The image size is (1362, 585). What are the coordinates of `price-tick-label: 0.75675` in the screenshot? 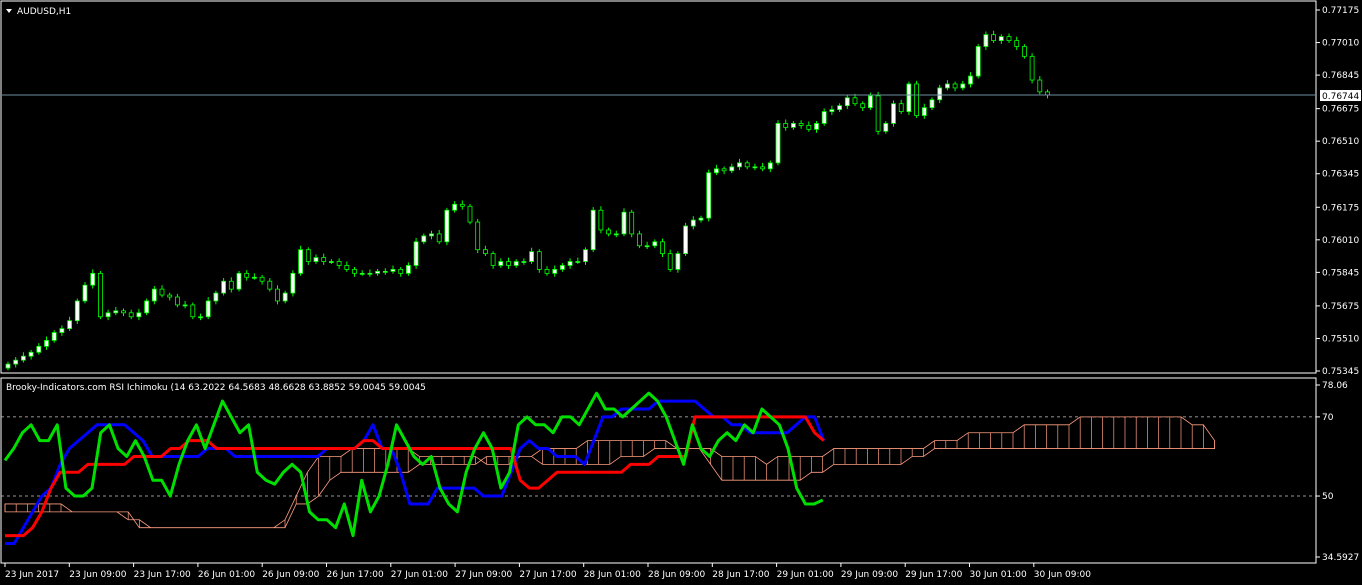 It's located at (1340, 307).